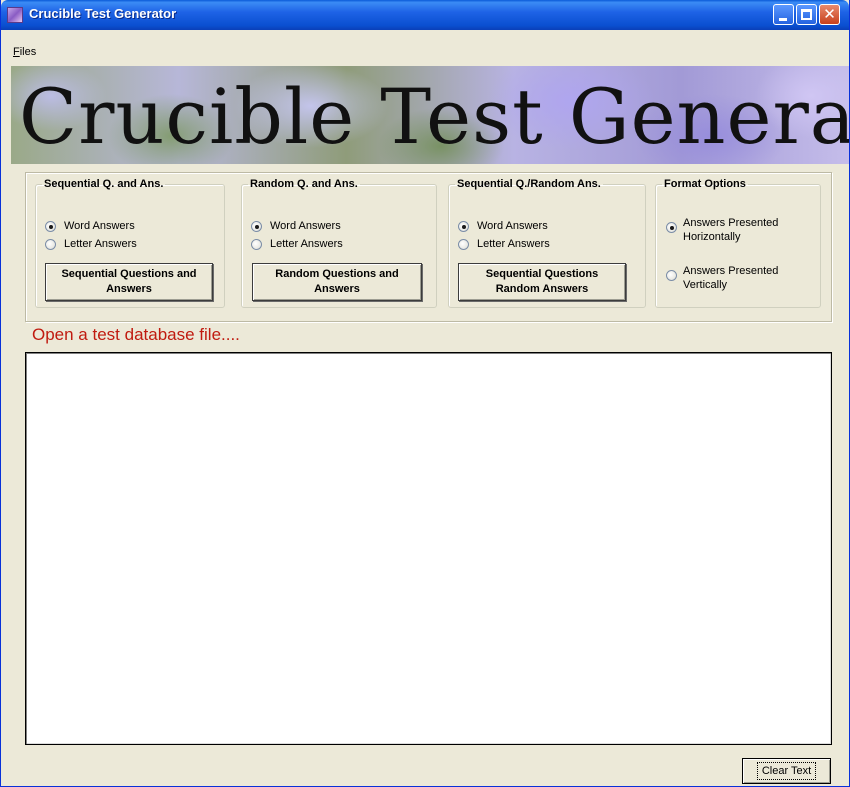 This screenshot has height=787, width=850. I want to click on menu-files-rest: iles, so click(28, 52).